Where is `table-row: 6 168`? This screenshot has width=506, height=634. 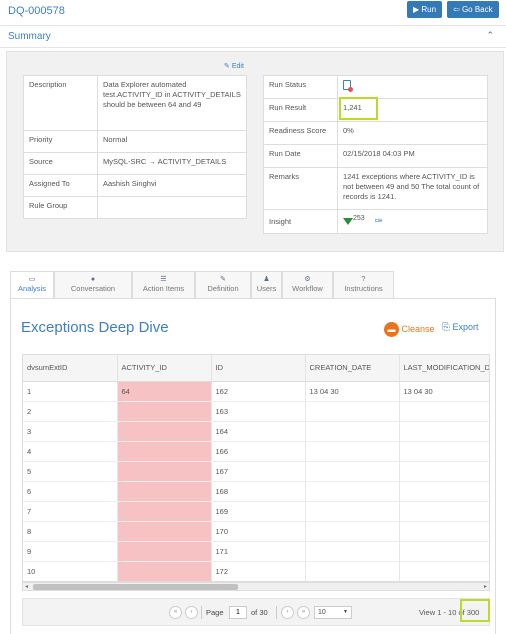
table-row: 6 168 is located at coordinates (256, 491).